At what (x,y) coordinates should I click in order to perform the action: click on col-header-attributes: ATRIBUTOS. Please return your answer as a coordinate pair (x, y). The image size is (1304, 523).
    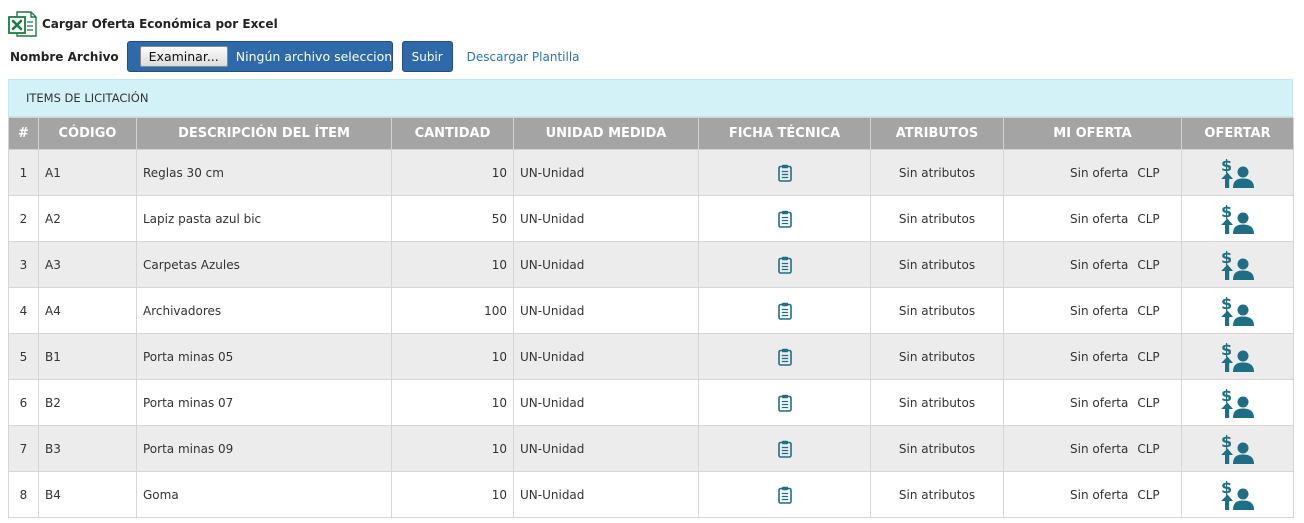
    Looking at the image, I should click on (937, 133).